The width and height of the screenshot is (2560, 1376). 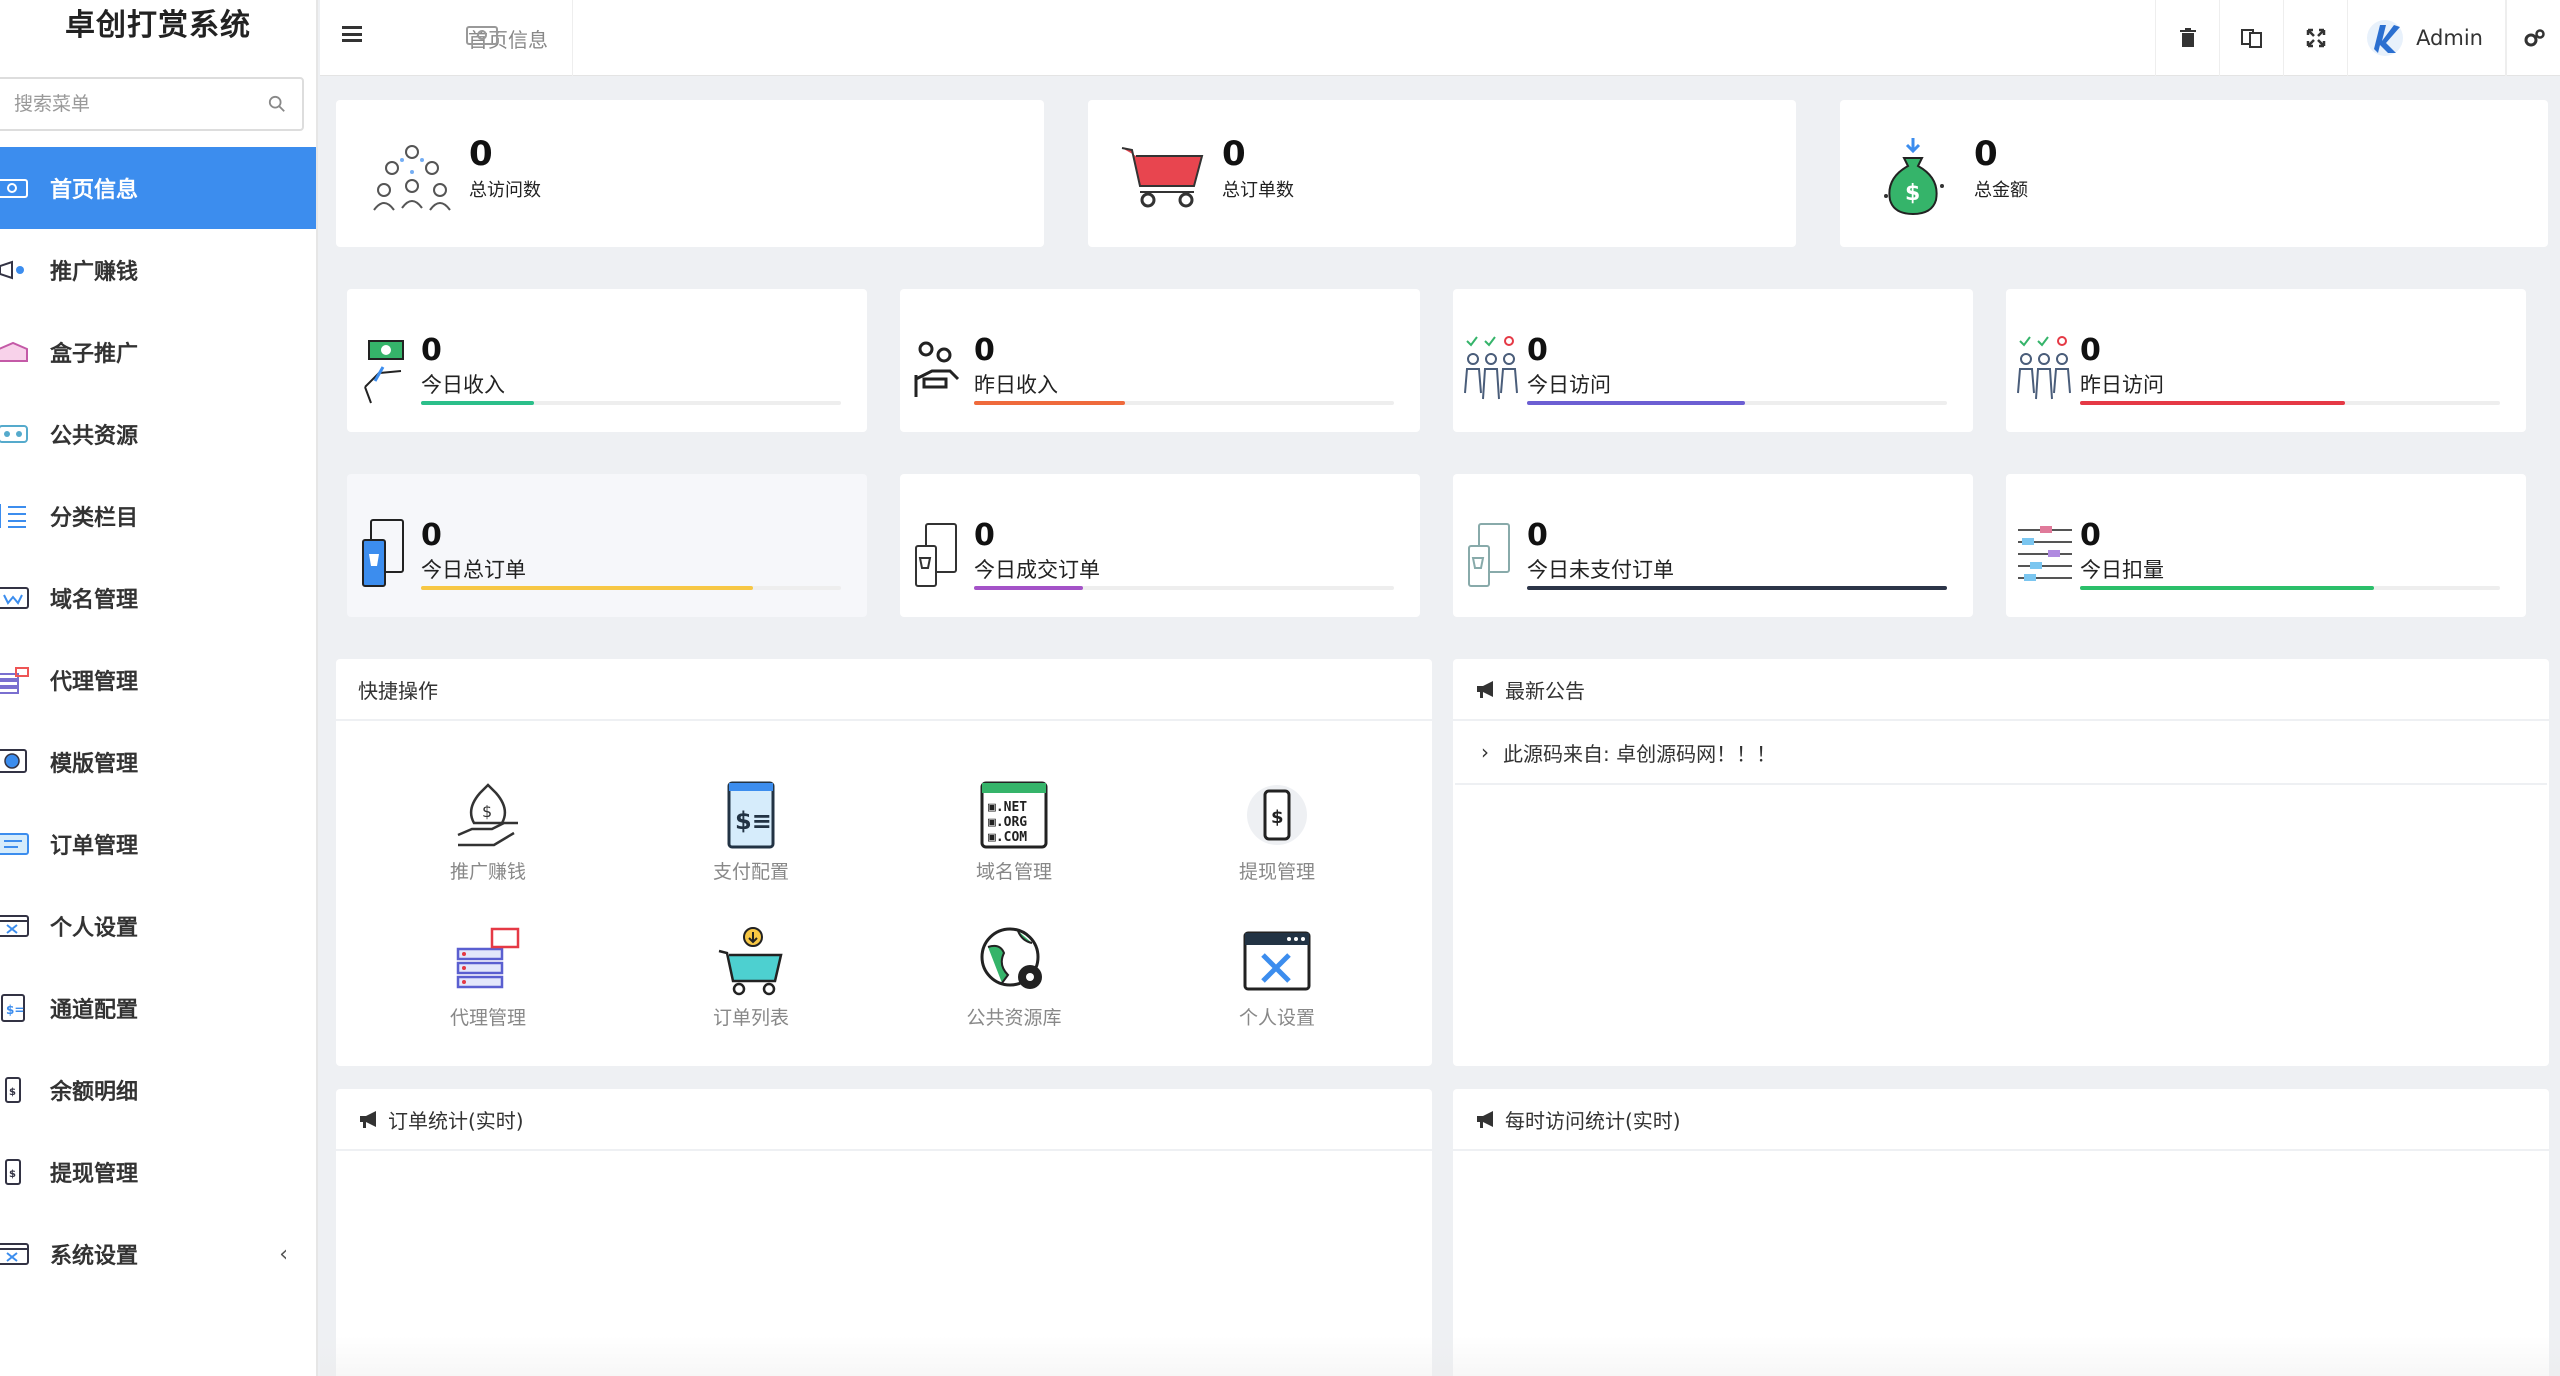 I want to click on sidebar-item-public-resources: 公共资源, so click(x=158, y=434).